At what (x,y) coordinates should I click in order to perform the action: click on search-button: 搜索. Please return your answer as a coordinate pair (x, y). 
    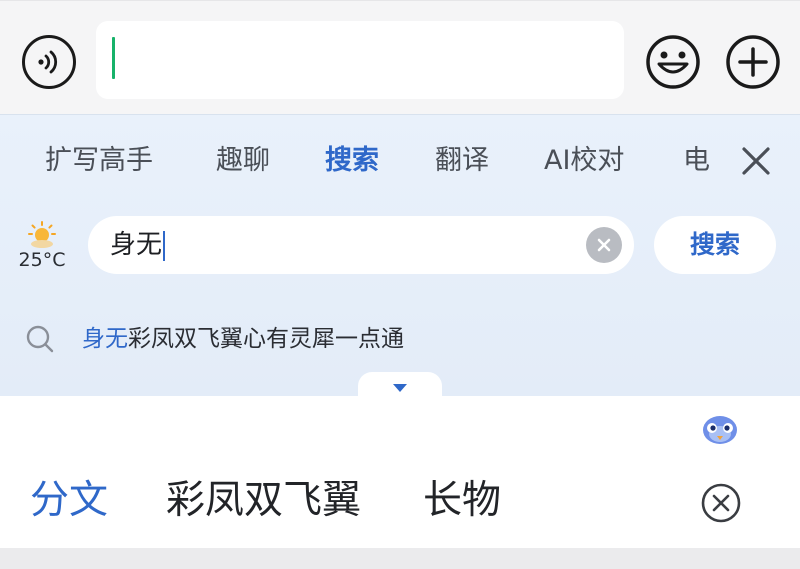
    Looking at the image, I should click on (715, 245).